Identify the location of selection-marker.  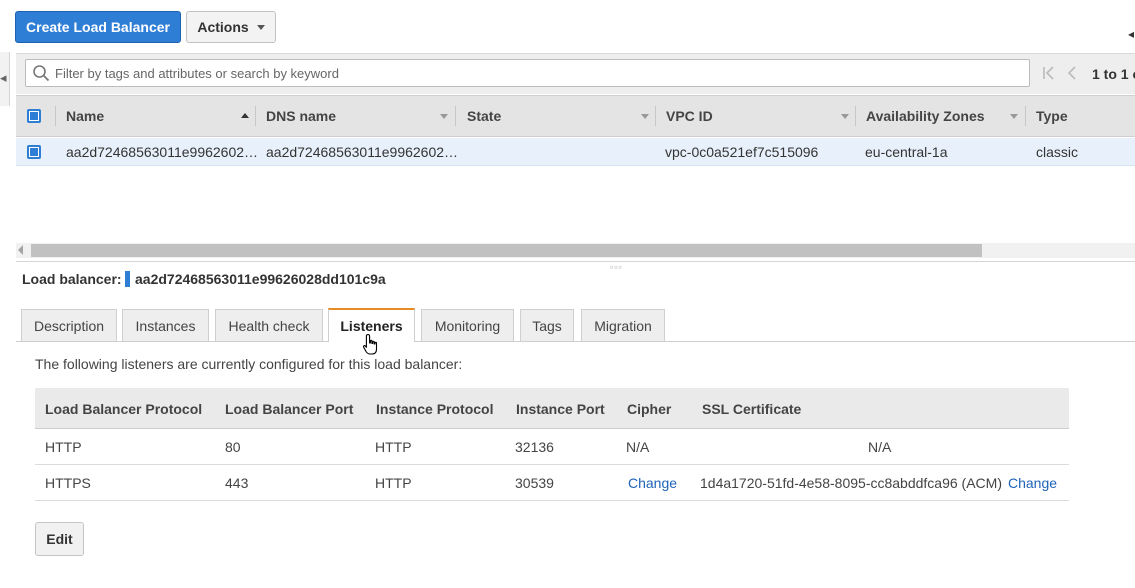
(127, 279).